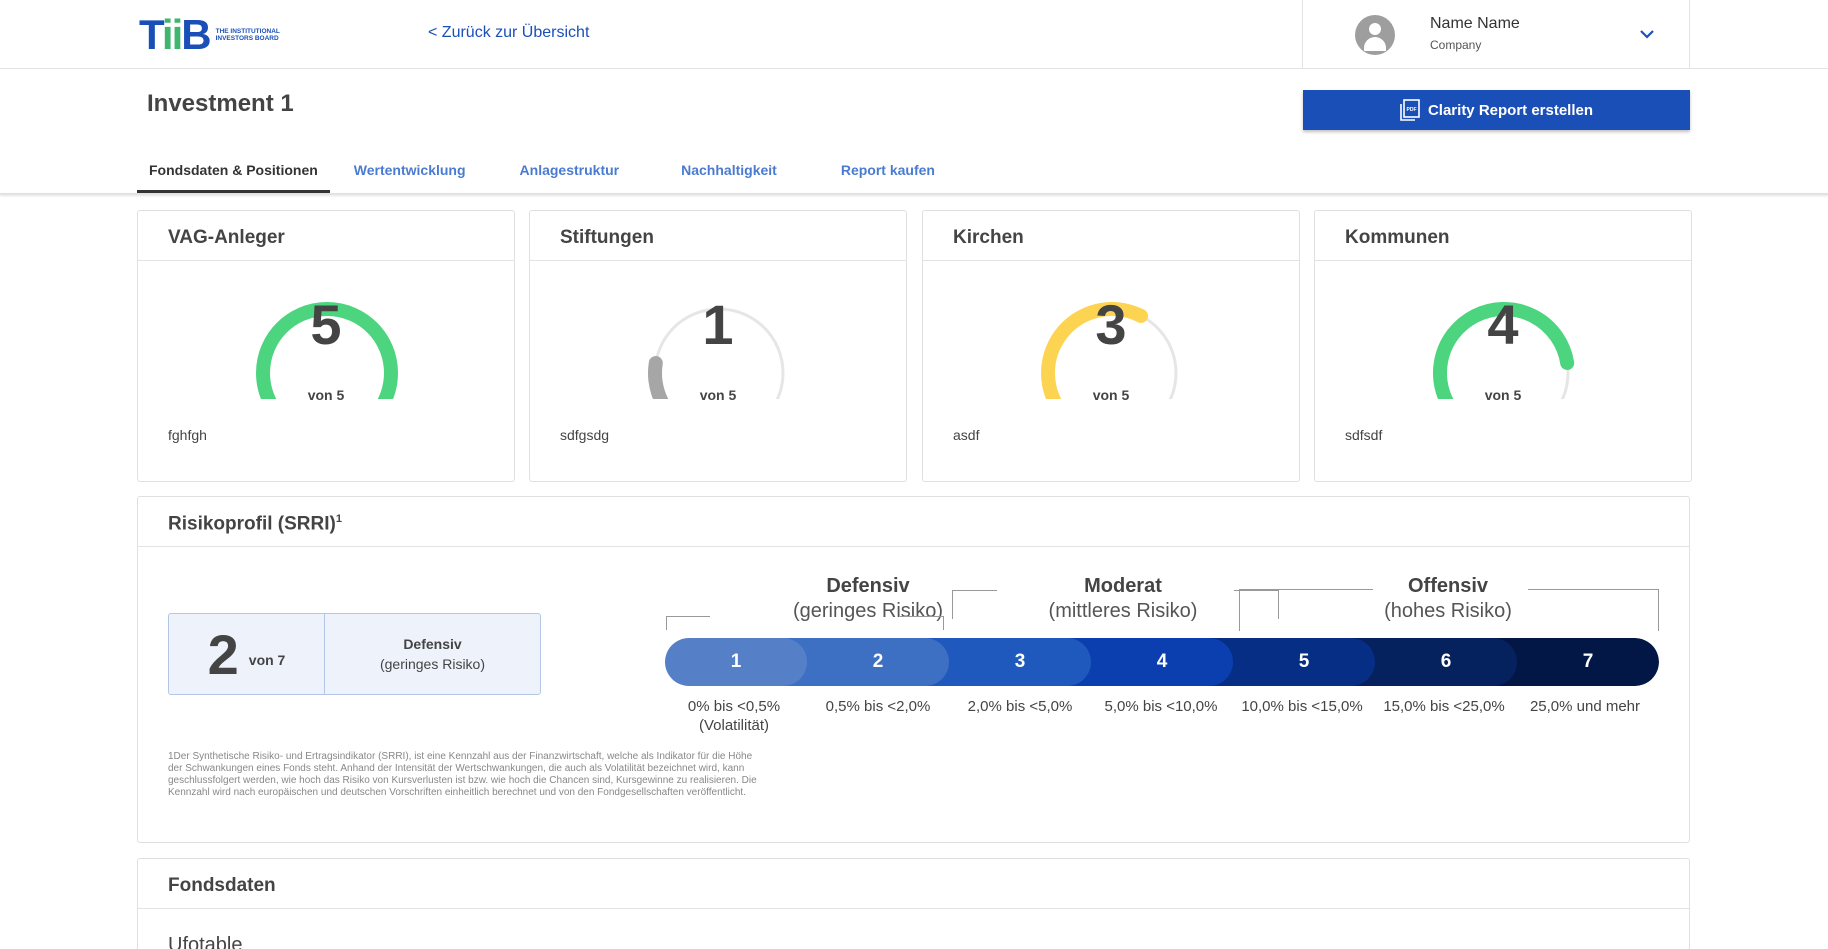  What do you see at coordinates (247, 35) in the screenshot?
I see `logo-text: The Institutional Investors Board` at bounding box center [247, 35].